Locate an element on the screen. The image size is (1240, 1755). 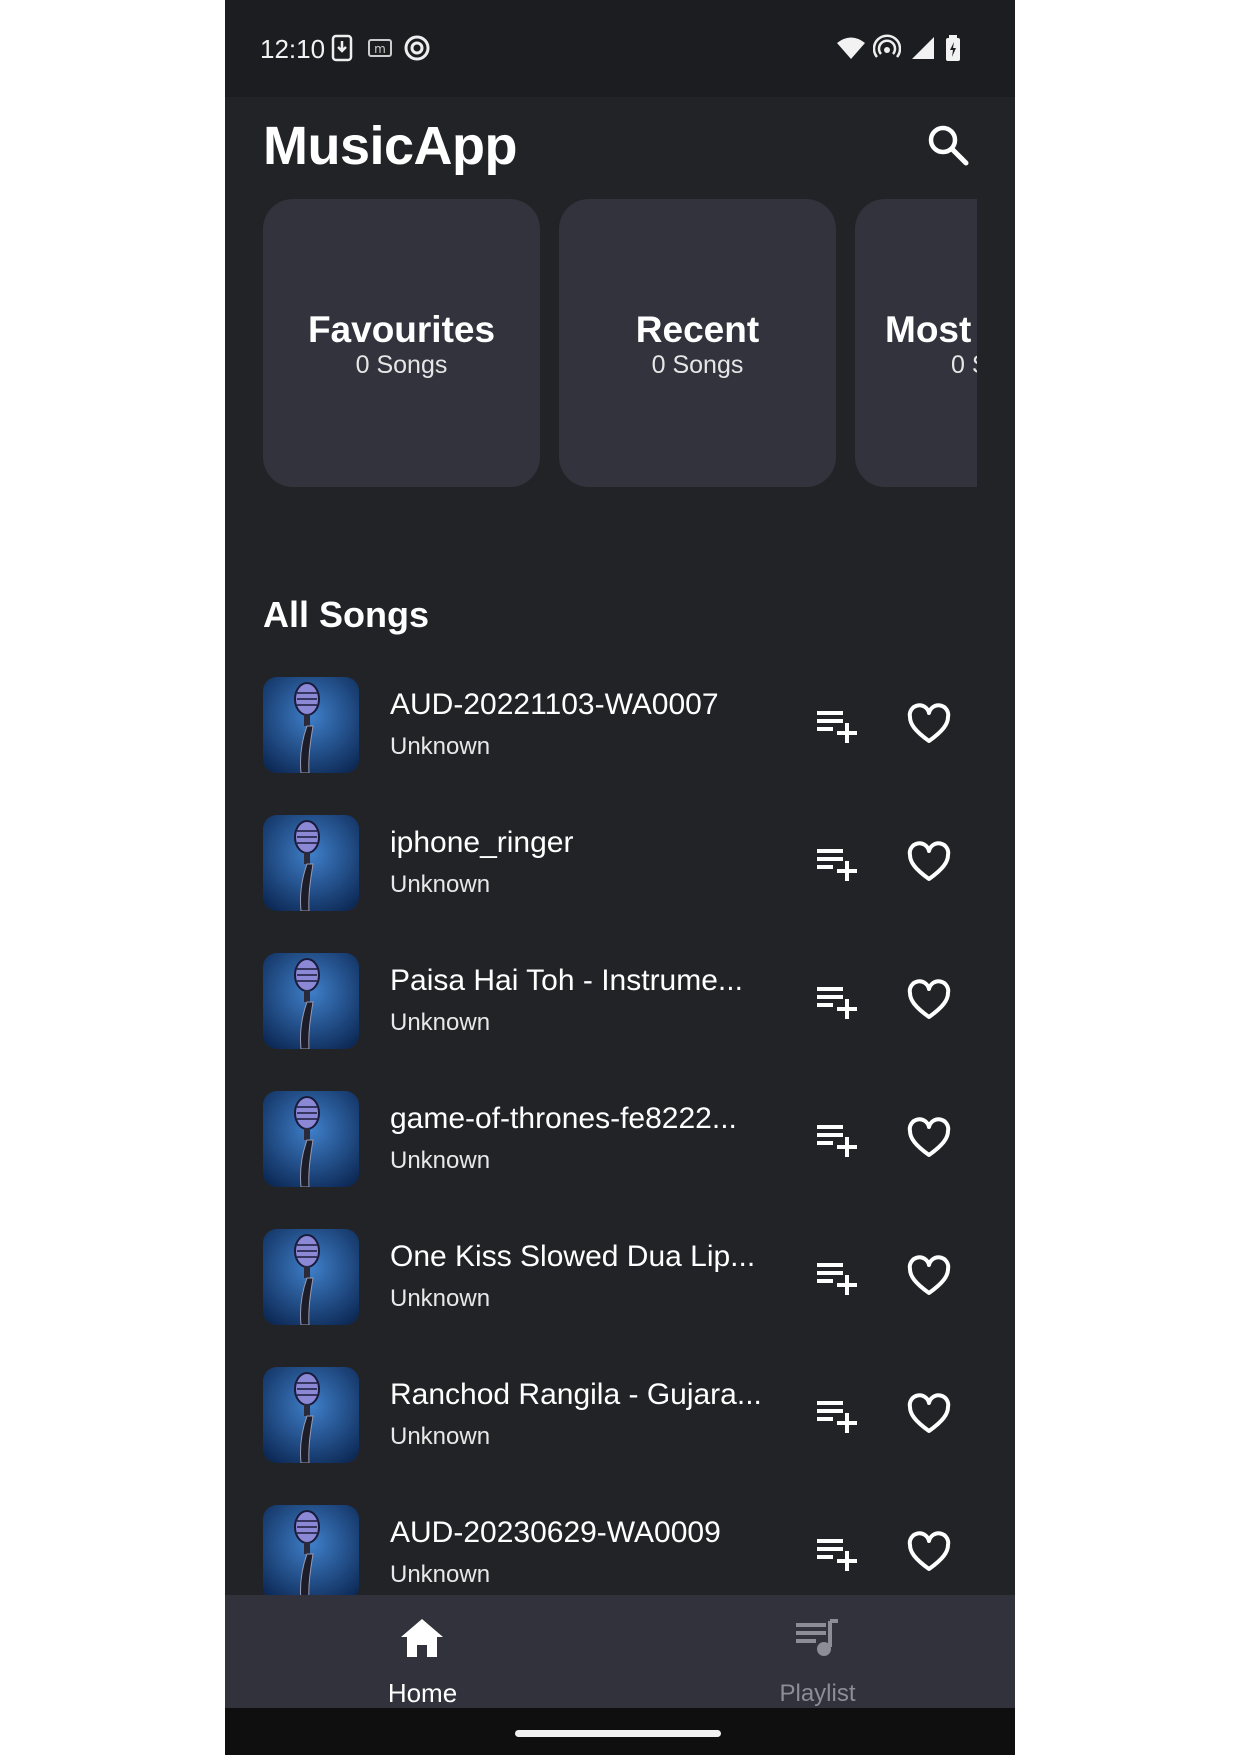
home-gesture-bar is located at coordinates (618, 1733).